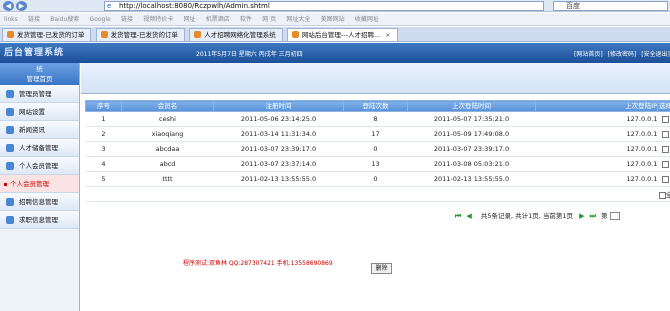 The height and width of the screenshot is (311, 670). Describe the element at coordinates (218, 19) in the screenshot. I see `favorite-link: 机票酒店` at that location.